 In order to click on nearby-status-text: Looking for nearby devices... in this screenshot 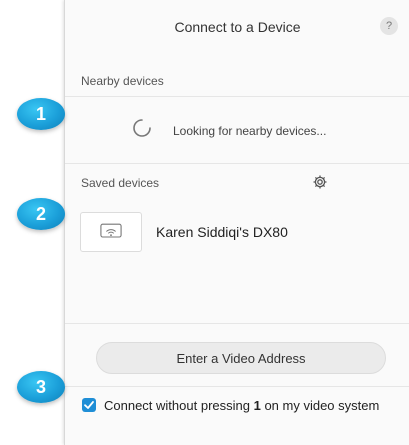, I will do `click(250, 131)`.